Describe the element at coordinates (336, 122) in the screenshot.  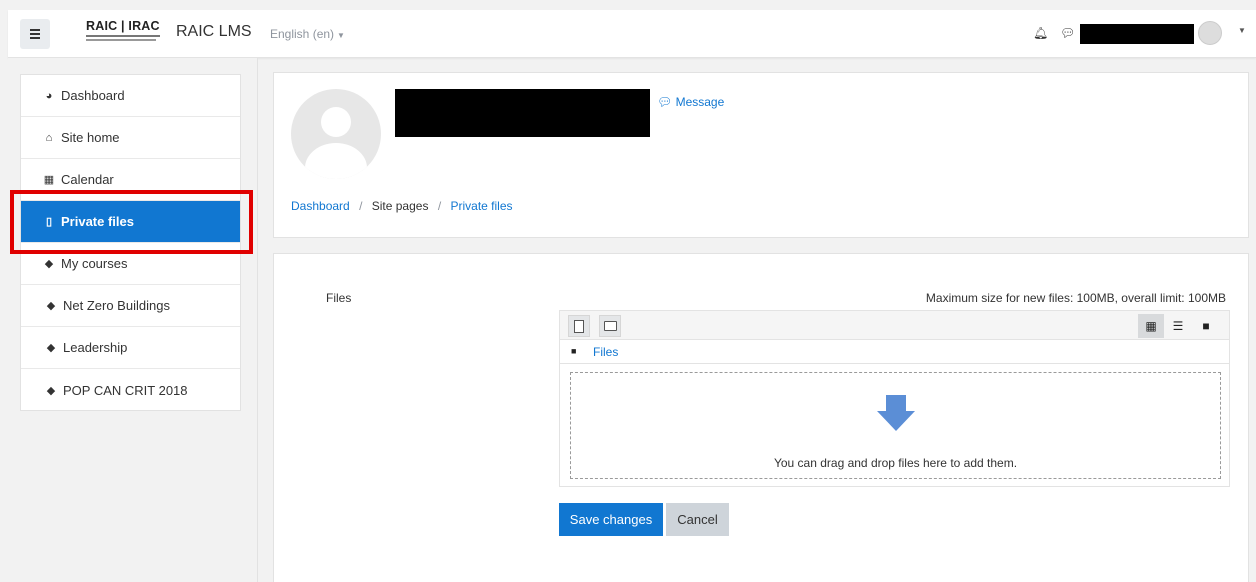
I see `avatar-head-shape` at that location.